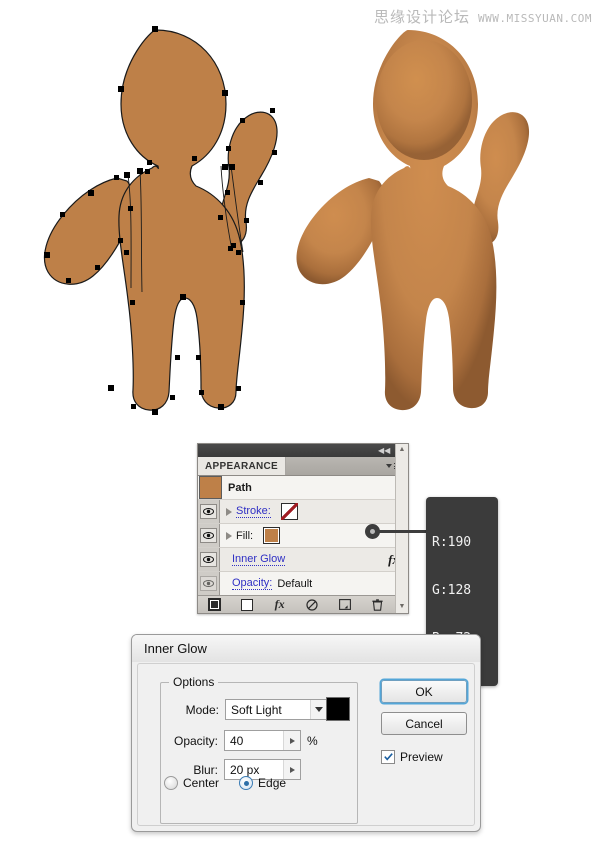  I want to click on stroke-row-label: Stroke:, so click(253, 511).